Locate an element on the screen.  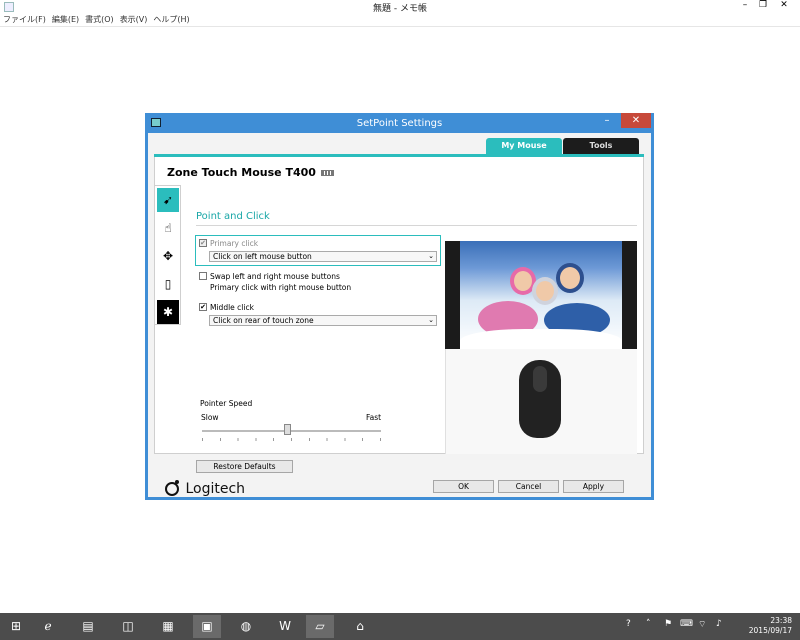
explorer-icon: ▤ is located at coordinates (88, 626).